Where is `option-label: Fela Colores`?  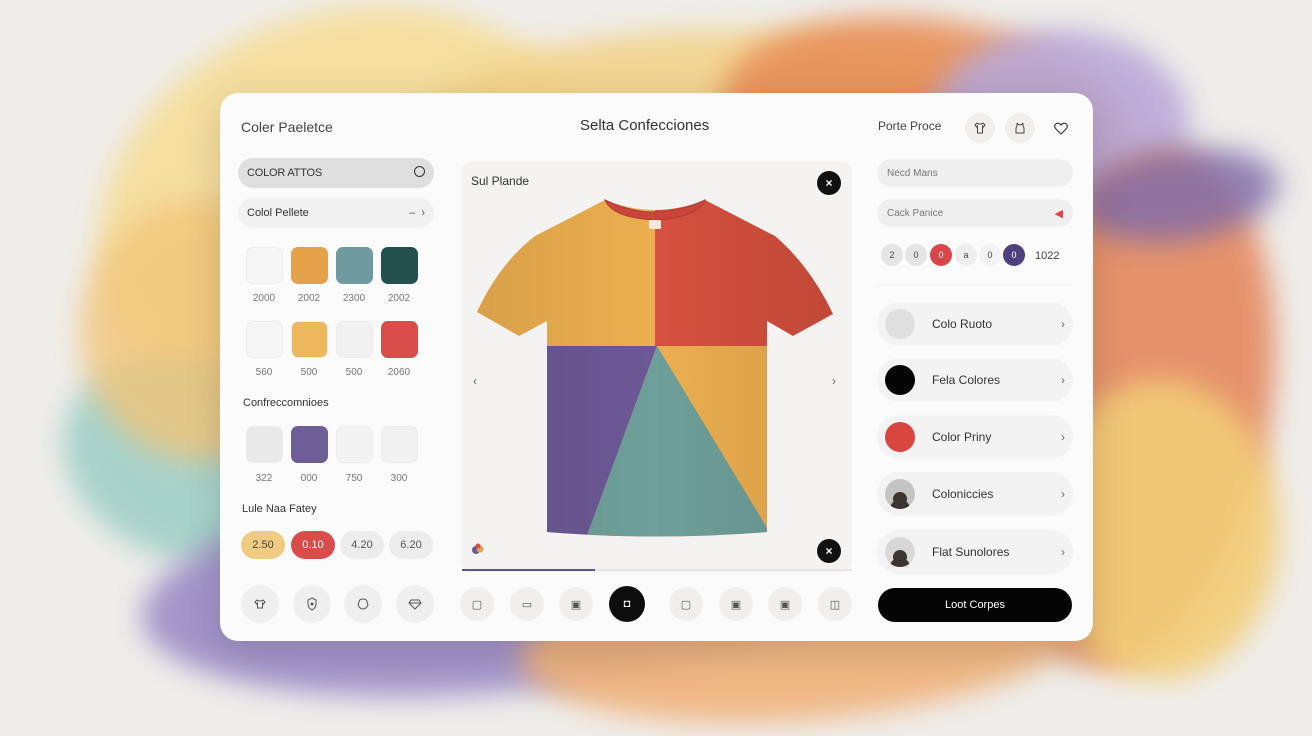 option-label: Fela Colores is located at coordinates (966, 380).